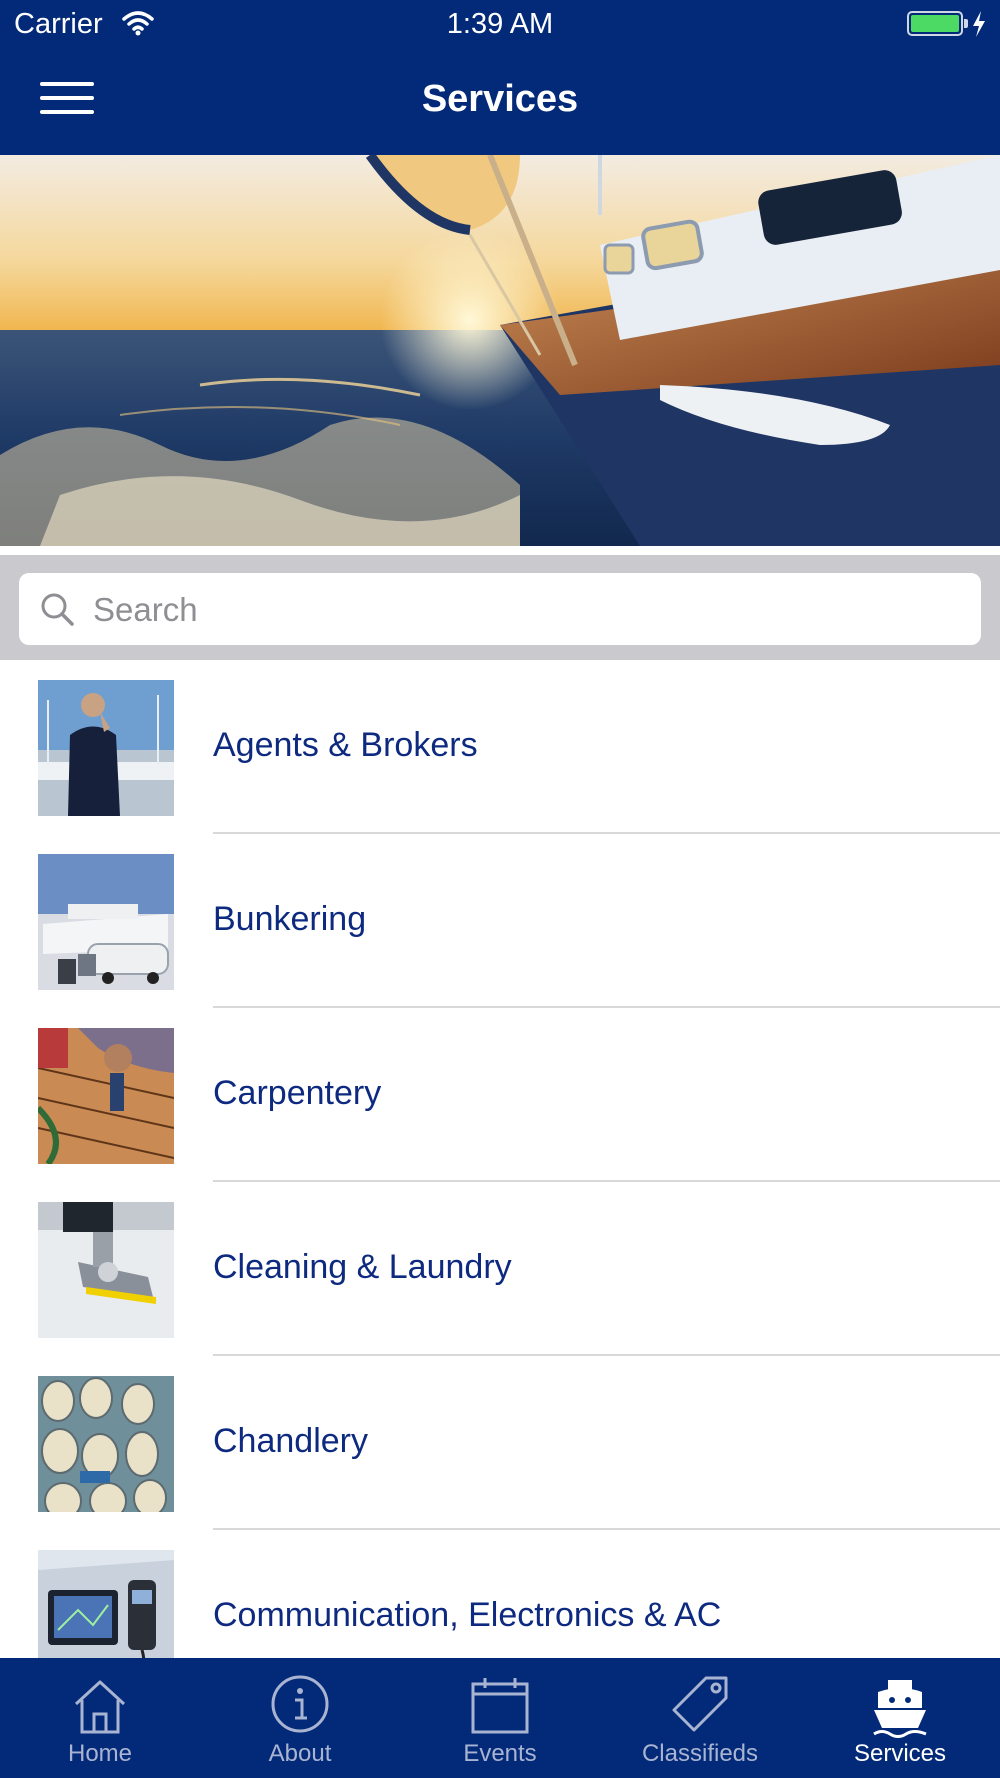 The height and width of the screenshot is (1778, 1000). Describe the element at coordinates (300, 1704) in the screenshot. I see `info-icon` at that location.